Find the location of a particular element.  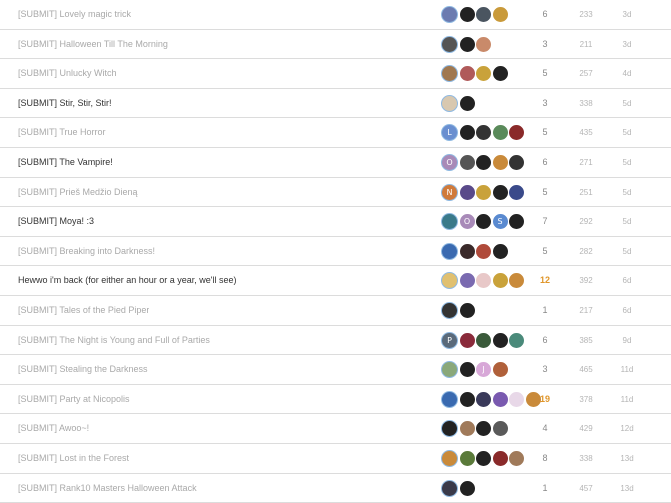

topic-row: [SUBMIT] True HorrorL54355d is located at coordinates (335, 133).